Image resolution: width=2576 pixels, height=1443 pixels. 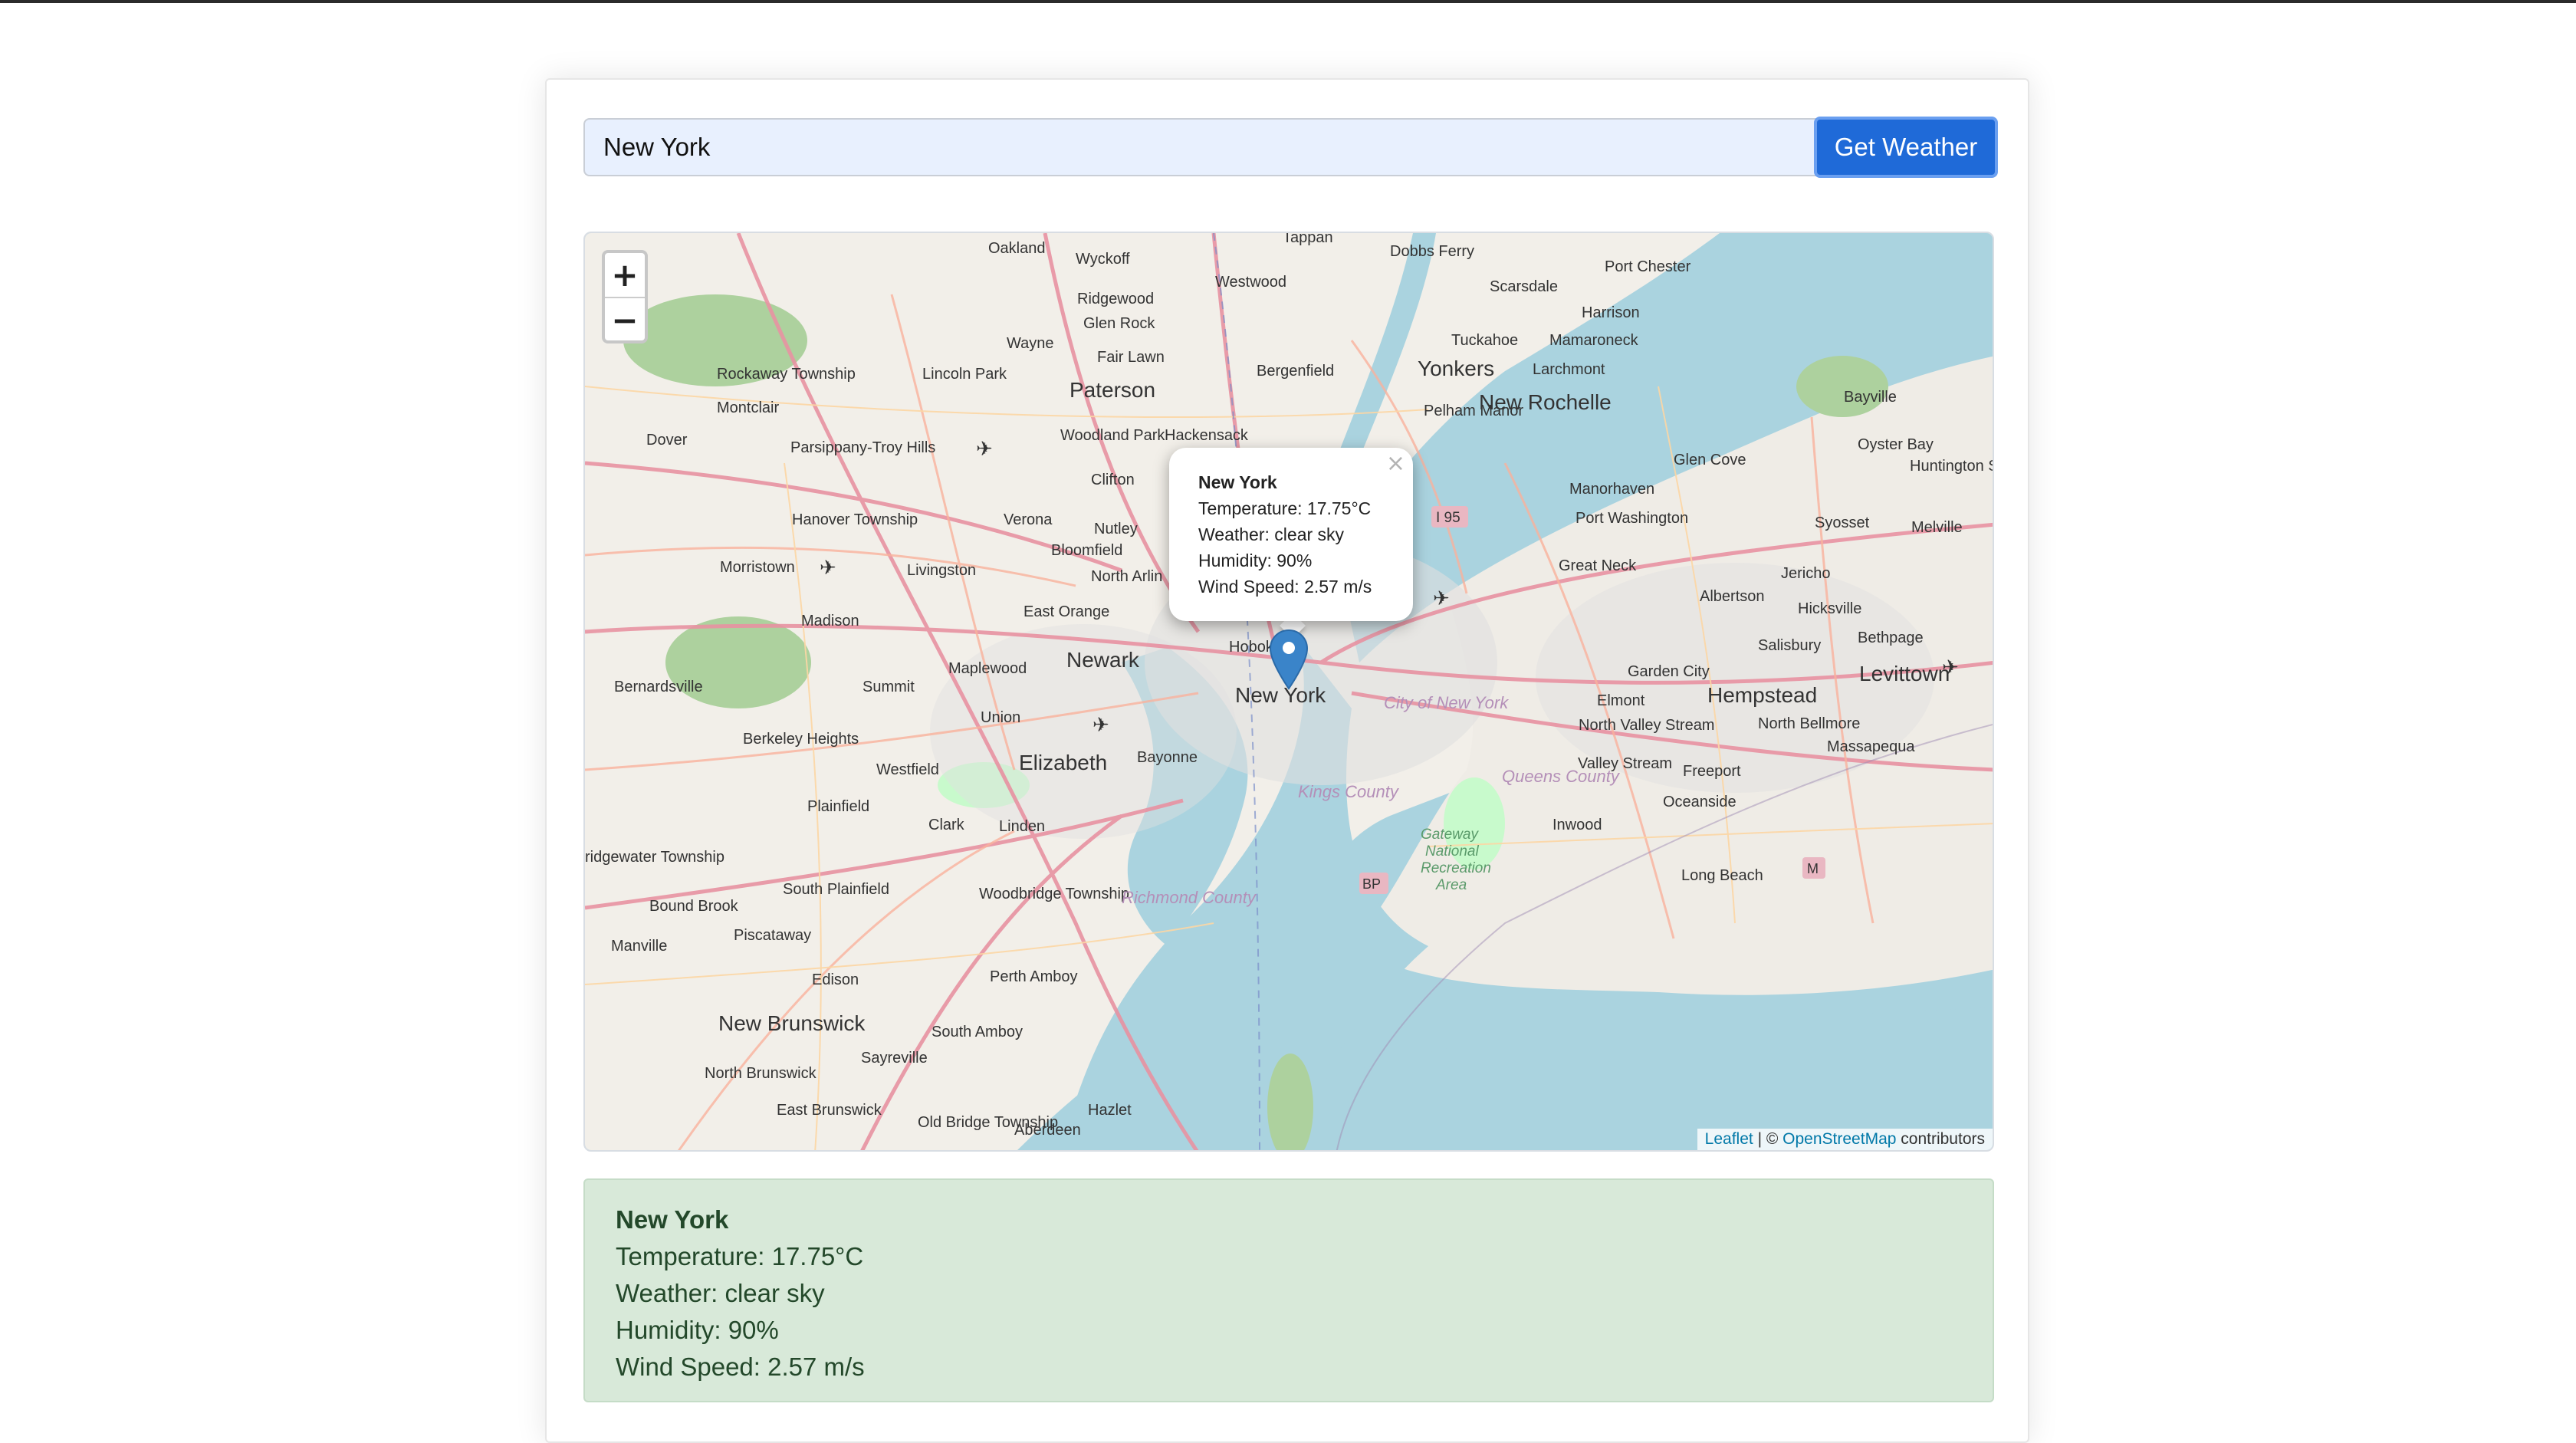 I want to click on place-label: Elizabeth, so click(x=1063, y=763).